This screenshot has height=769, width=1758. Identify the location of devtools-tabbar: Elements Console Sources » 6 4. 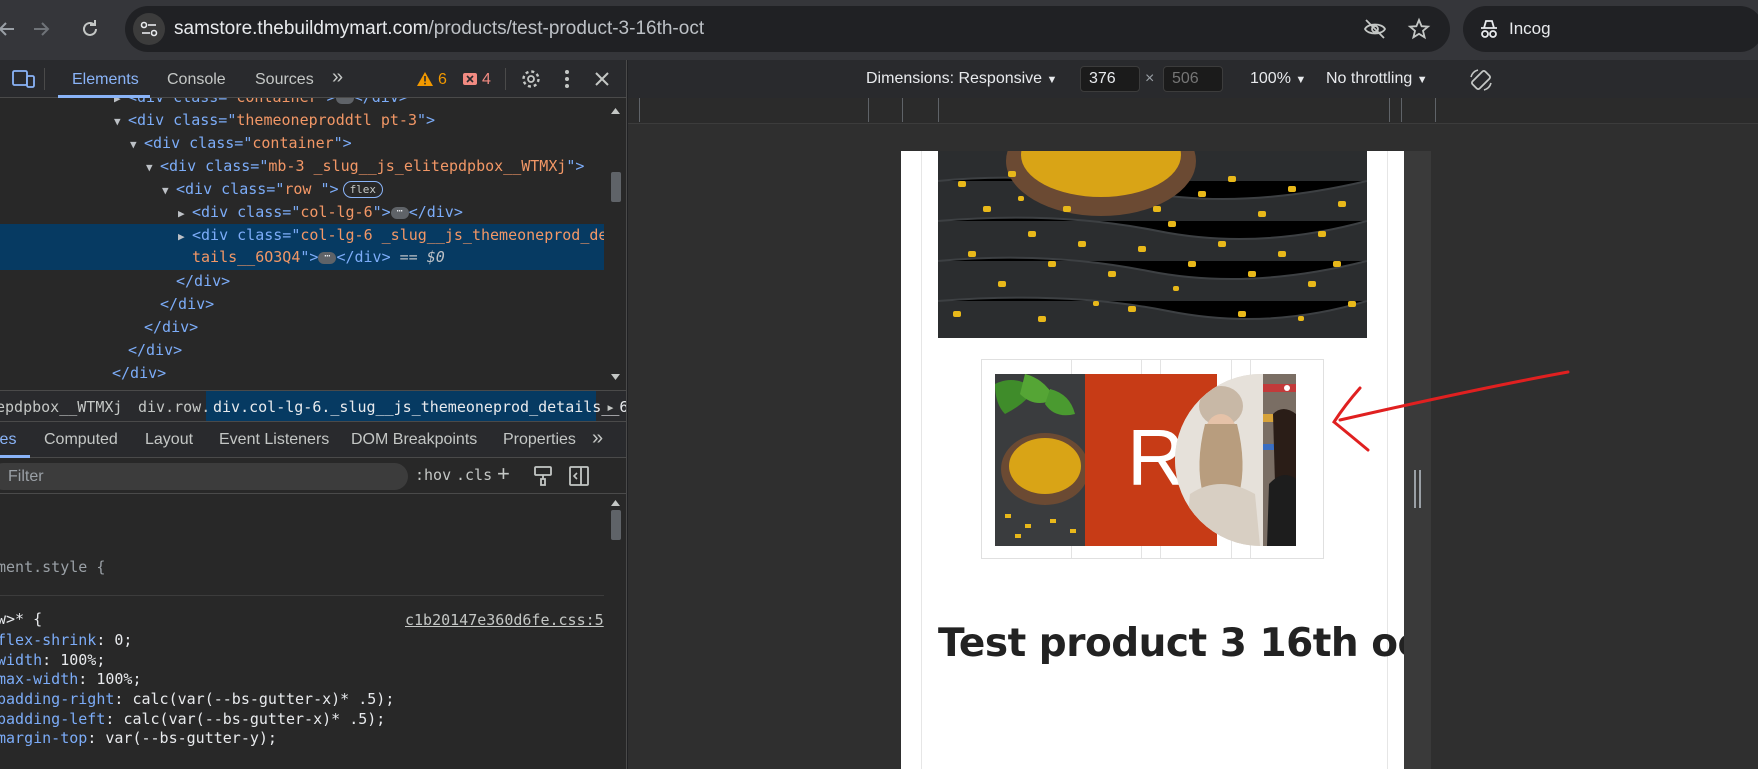
(313, 79).